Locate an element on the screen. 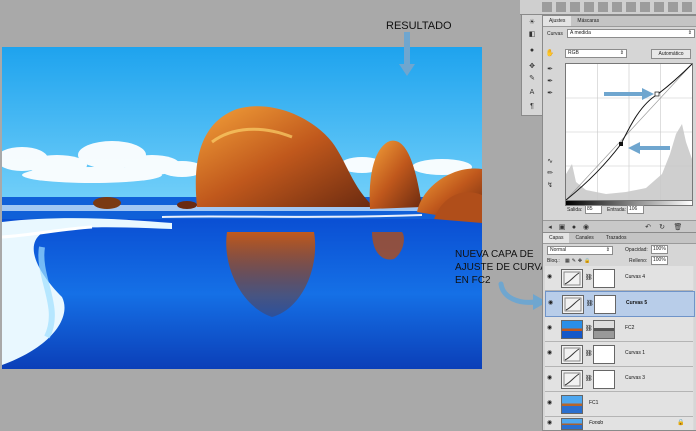 The width and height of the screenshot is (696, 431). lock-label: Bloq.: is located at coordinates (553, 261).